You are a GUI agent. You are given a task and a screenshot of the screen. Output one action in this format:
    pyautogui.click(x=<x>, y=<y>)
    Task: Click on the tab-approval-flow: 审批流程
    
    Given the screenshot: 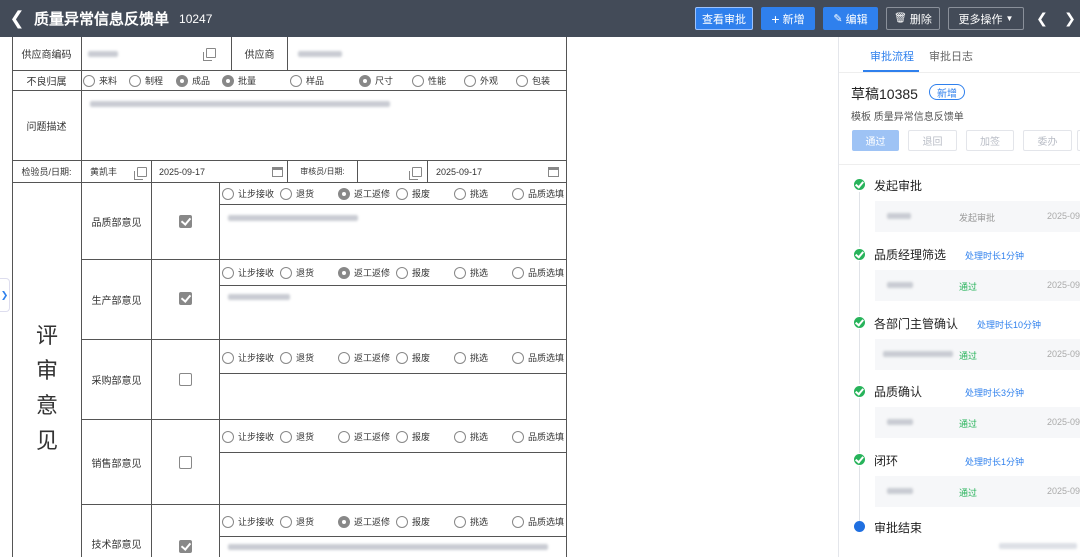 What is the action you would take?
    pyautogui.click(x=892, y=56)
    